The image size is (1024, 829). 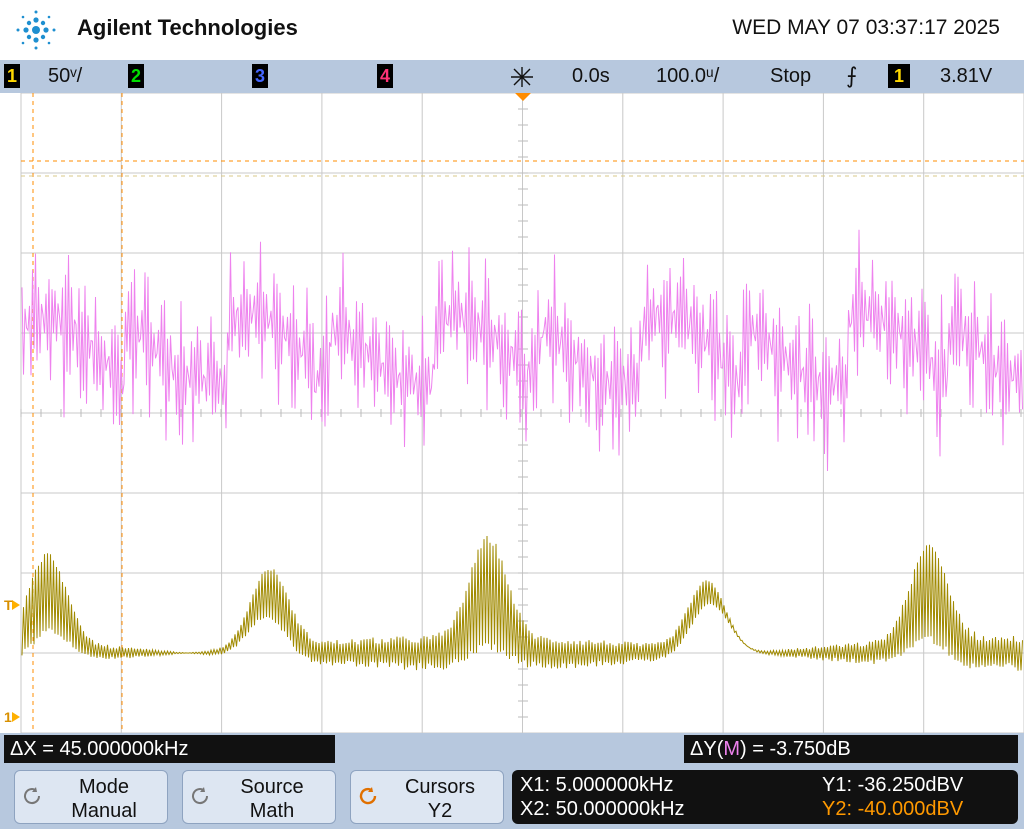 I want to click on timebase-scale: 100.0ᵘ/, so click(x=687, y=76).